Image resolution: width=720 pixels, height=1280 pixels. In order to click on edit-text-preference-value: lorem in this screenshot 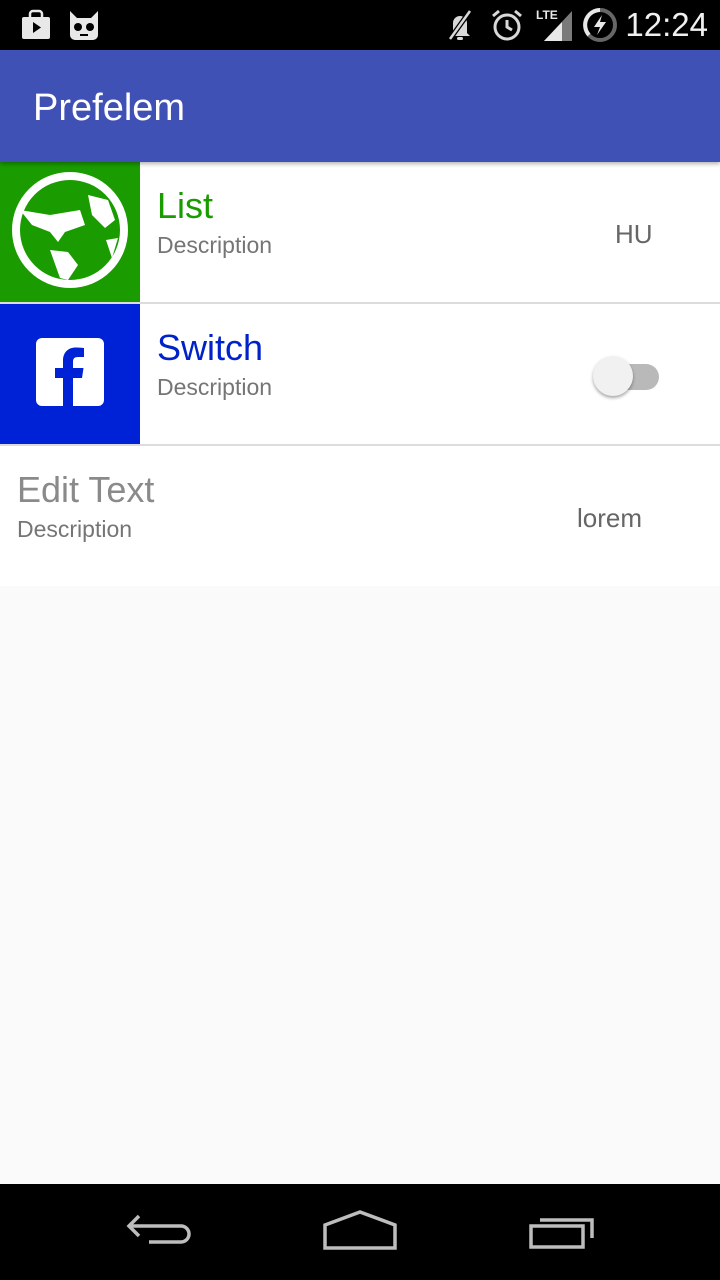, I will do `click(610, 518)`.